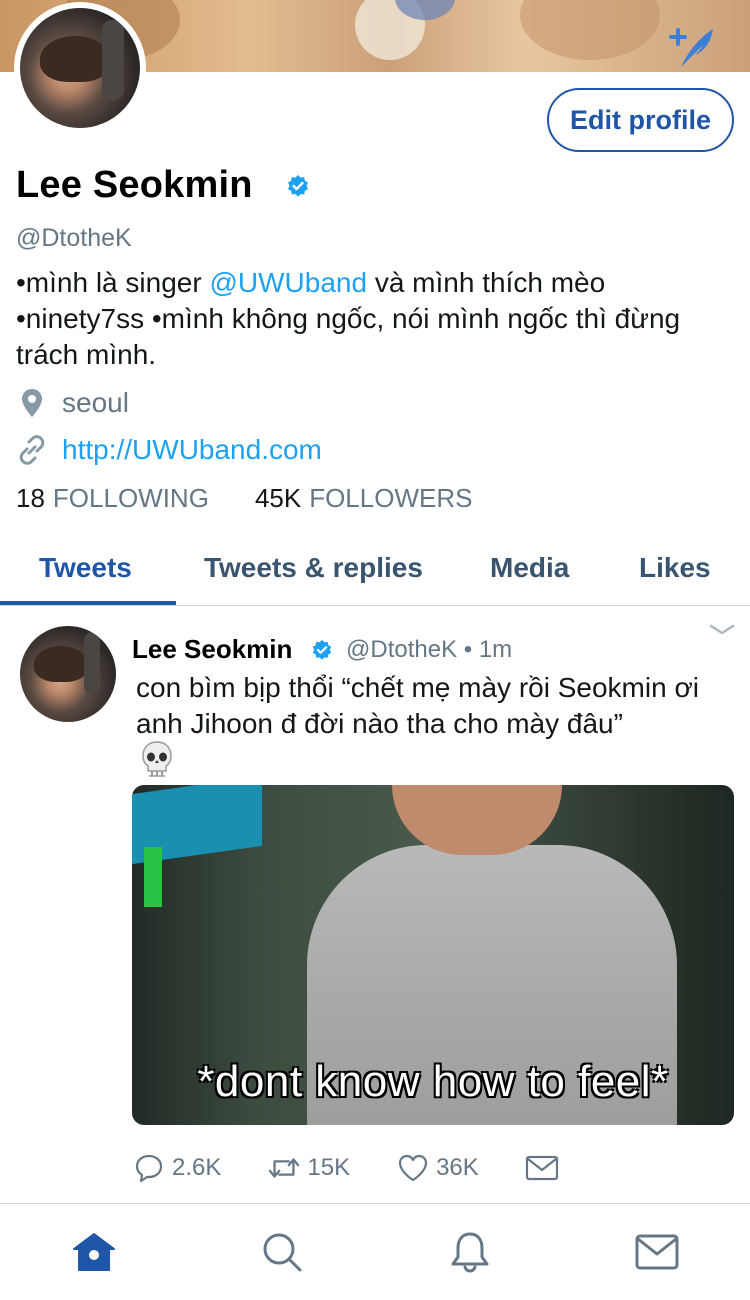  I want to click on profile-avatar, so click(80, 68).